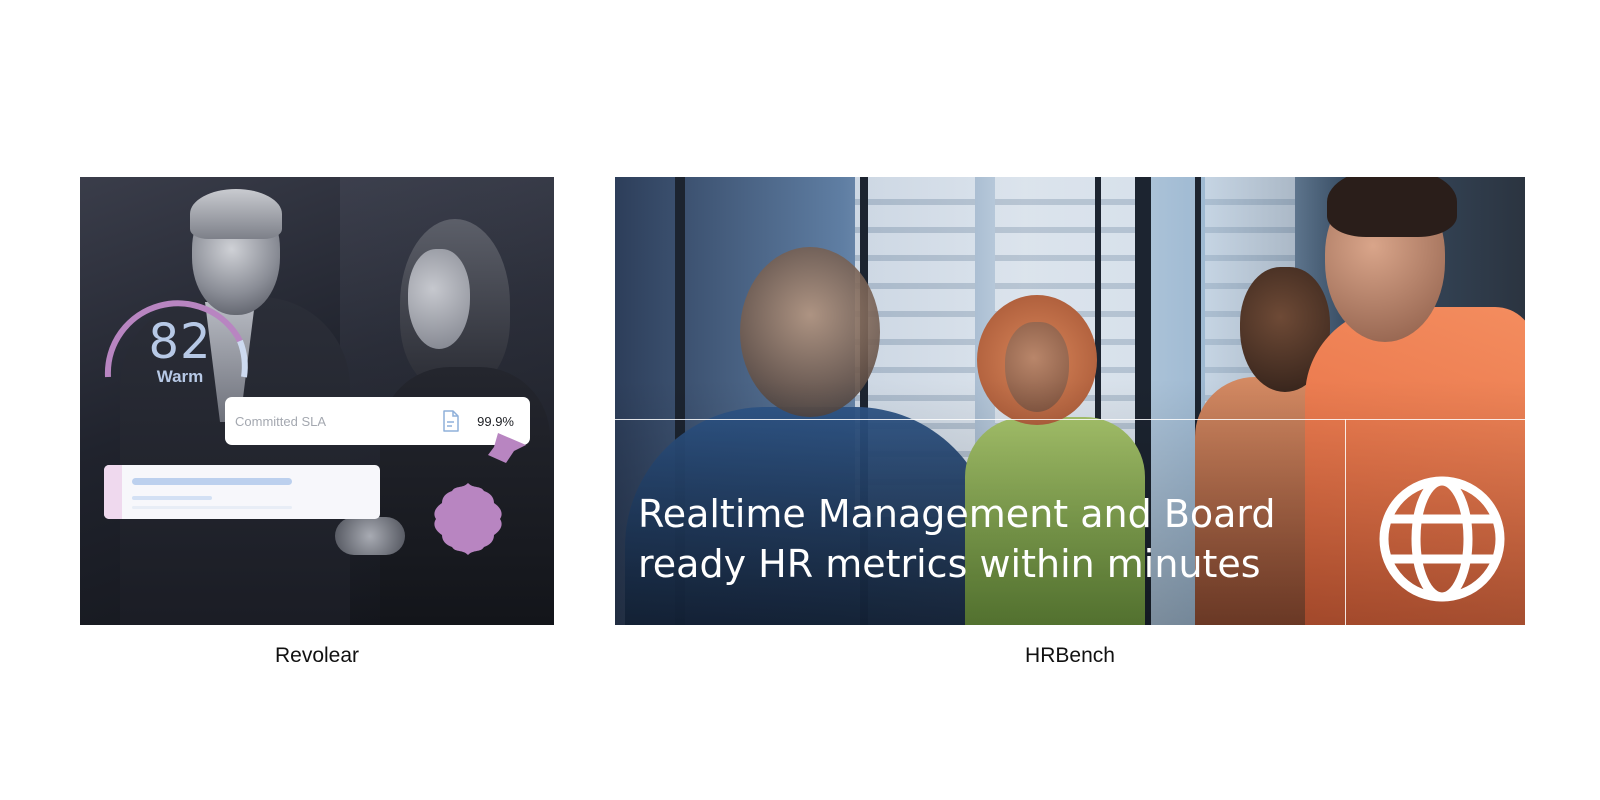 The image size is (1600, 800). Describe the element at coordinates (451, 421) in the screenshot. I see `document-icon` at that location.